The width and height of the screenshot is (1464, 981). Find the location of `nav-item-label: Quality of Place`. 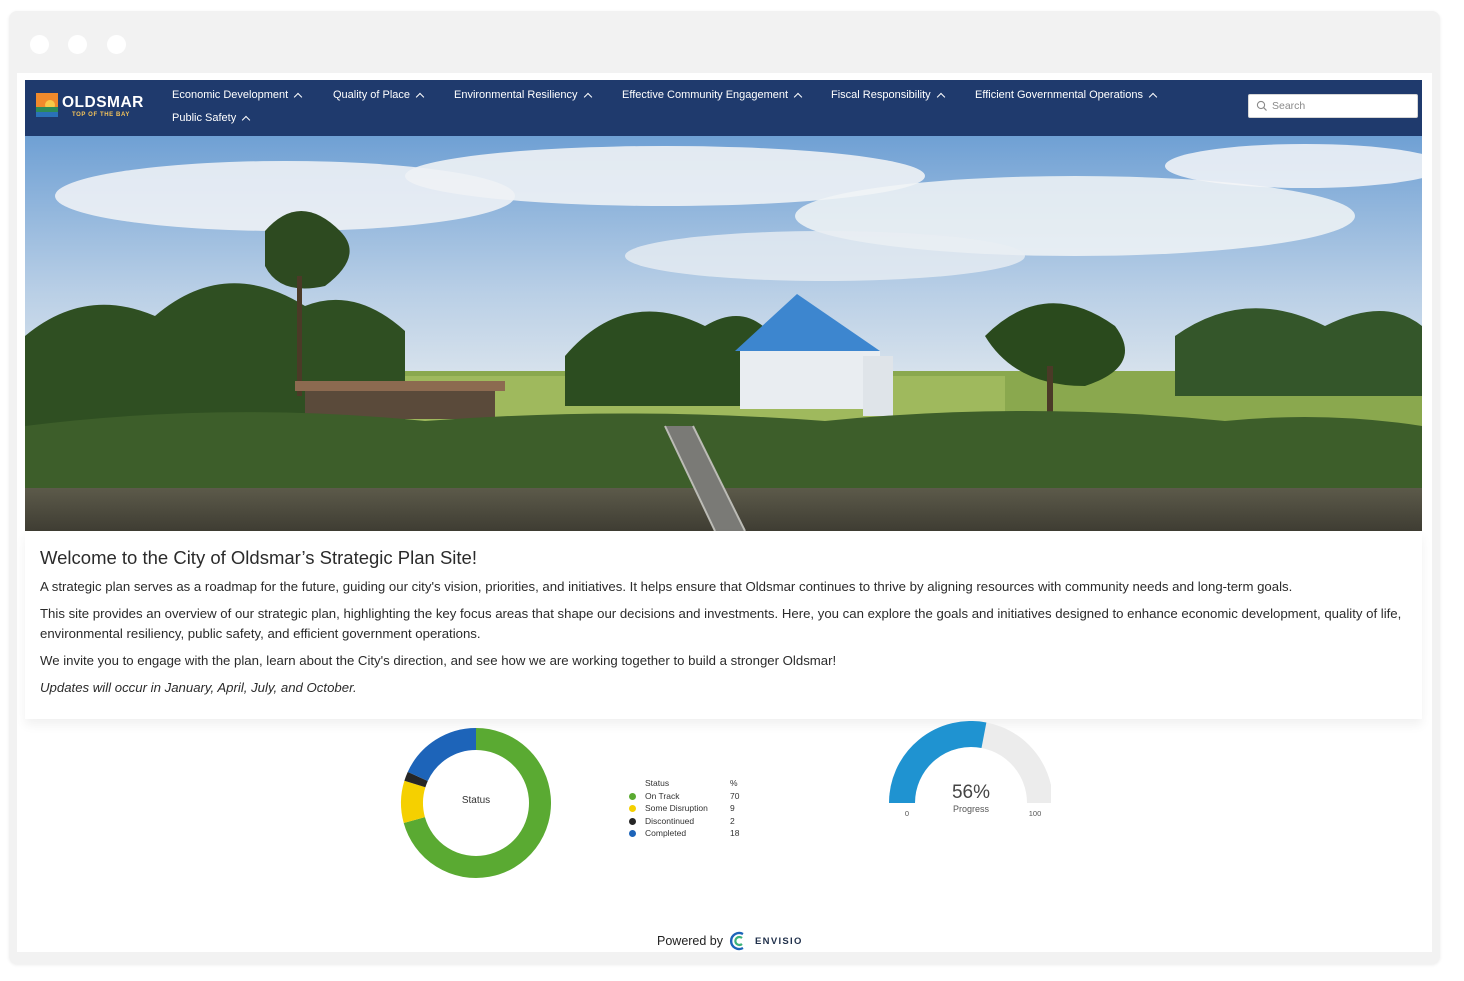

nav-item-label: Quality of Place is located at coordinates (372, 95).